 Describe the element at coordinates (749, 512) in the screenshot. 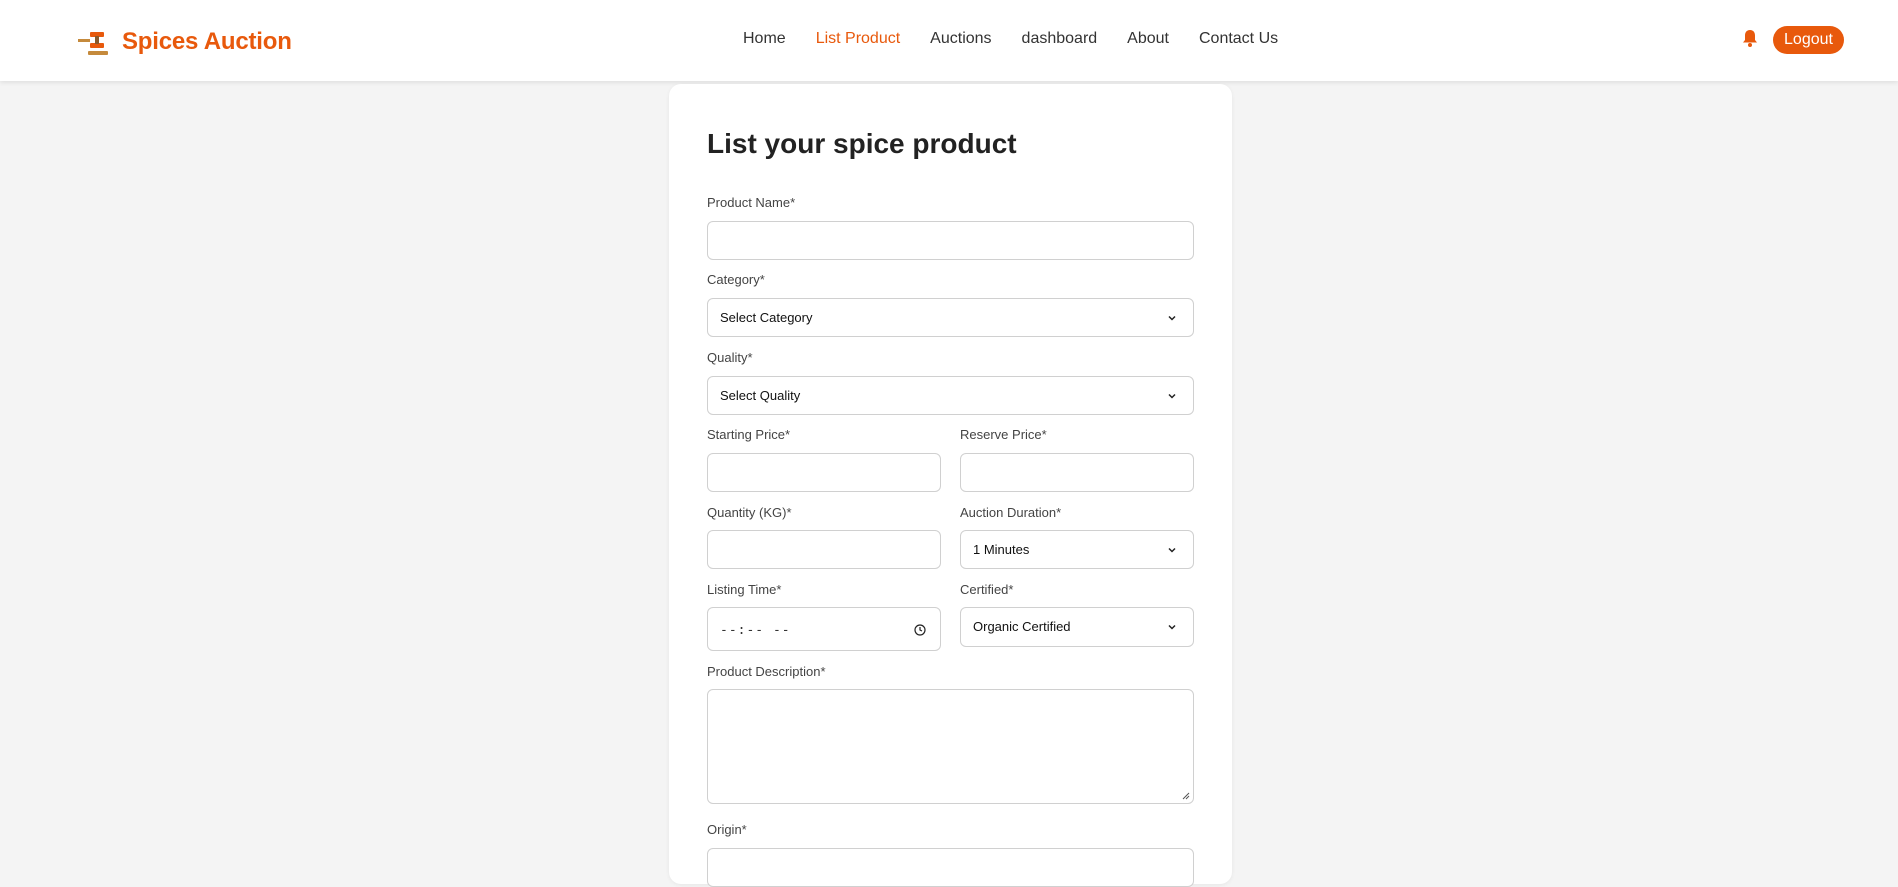

I see `quantity-label: Quantity (KG)*` at that location.